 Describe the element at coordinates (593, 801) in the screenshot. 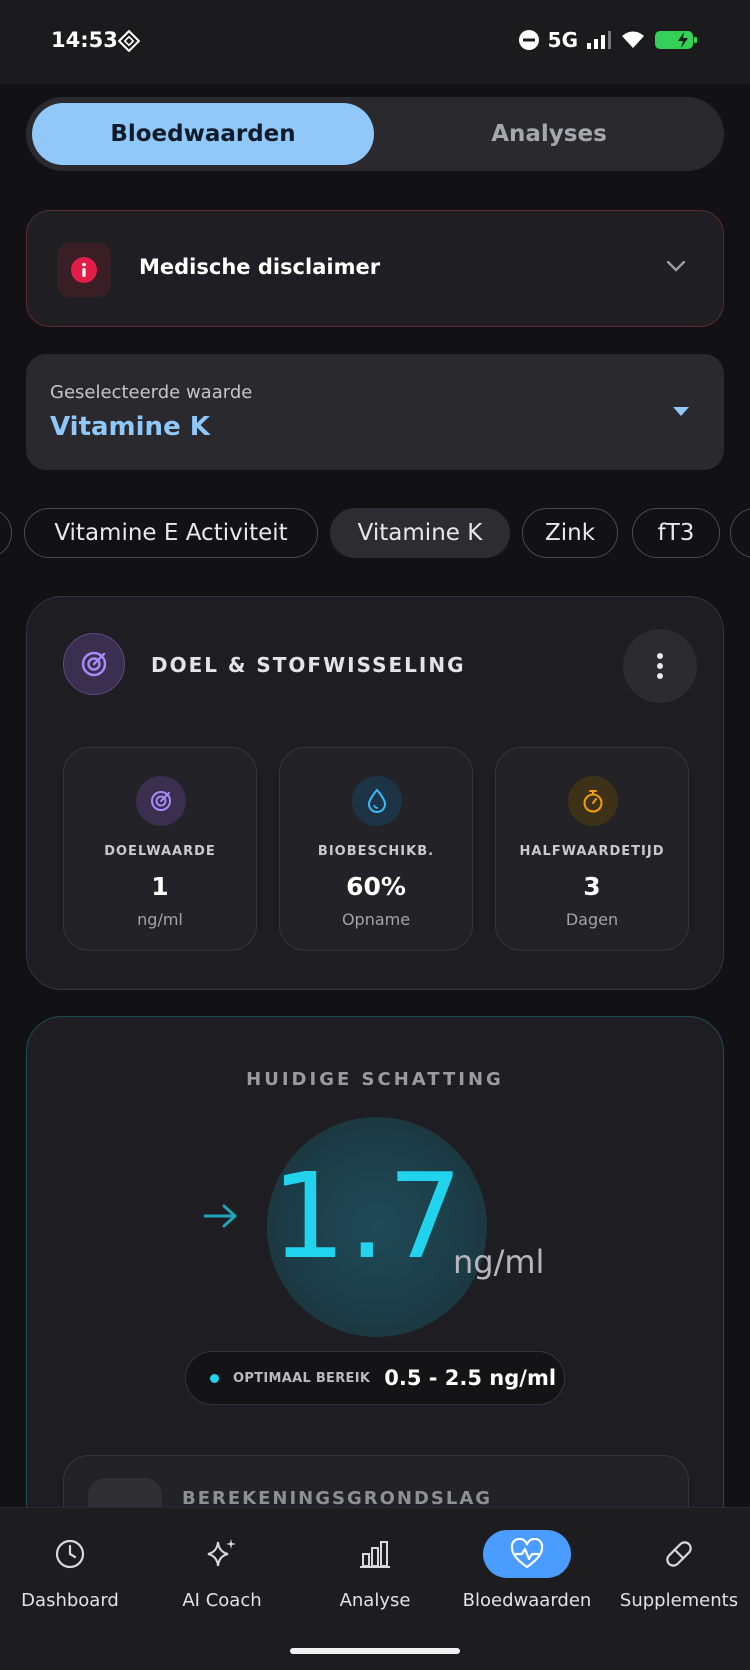

I see `stopwatch-icon` at that location.